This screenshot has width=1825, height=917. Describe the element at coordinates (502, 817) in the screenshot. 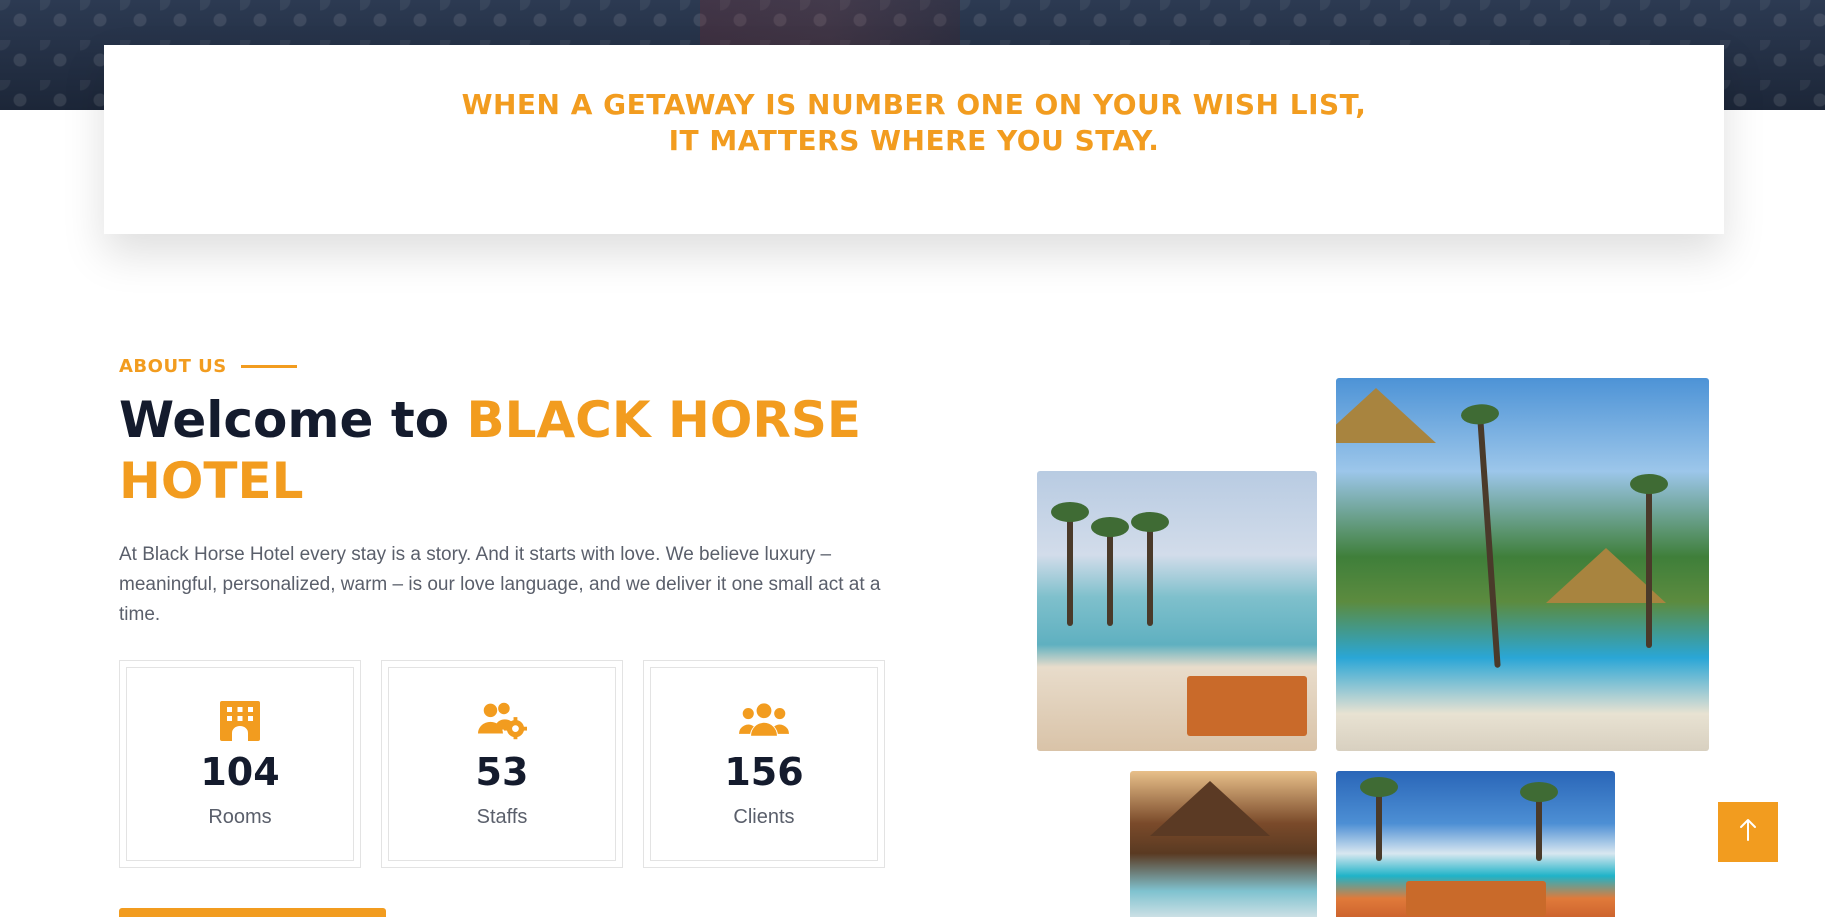

I see `stat-label: Staffs` at that location.